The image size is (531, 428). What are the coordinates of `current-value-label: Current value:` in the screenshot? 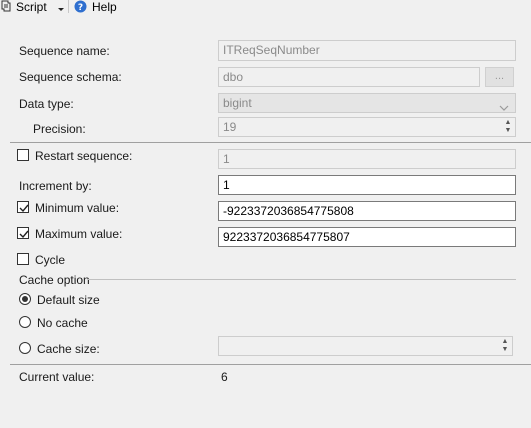 It's located at (57, 377).